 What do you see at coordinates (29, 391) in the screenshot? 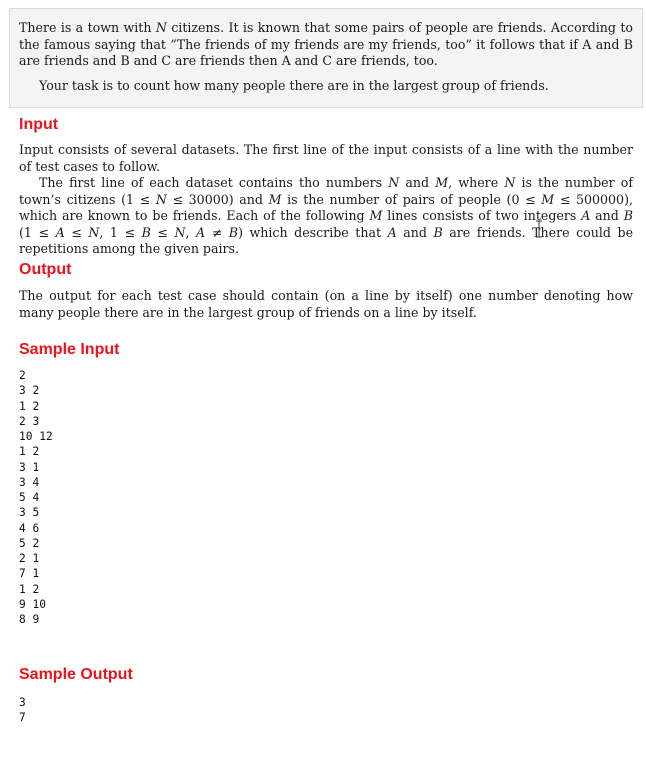
I see `sample-input-line: 3 2` at bounding box center [29, 391].